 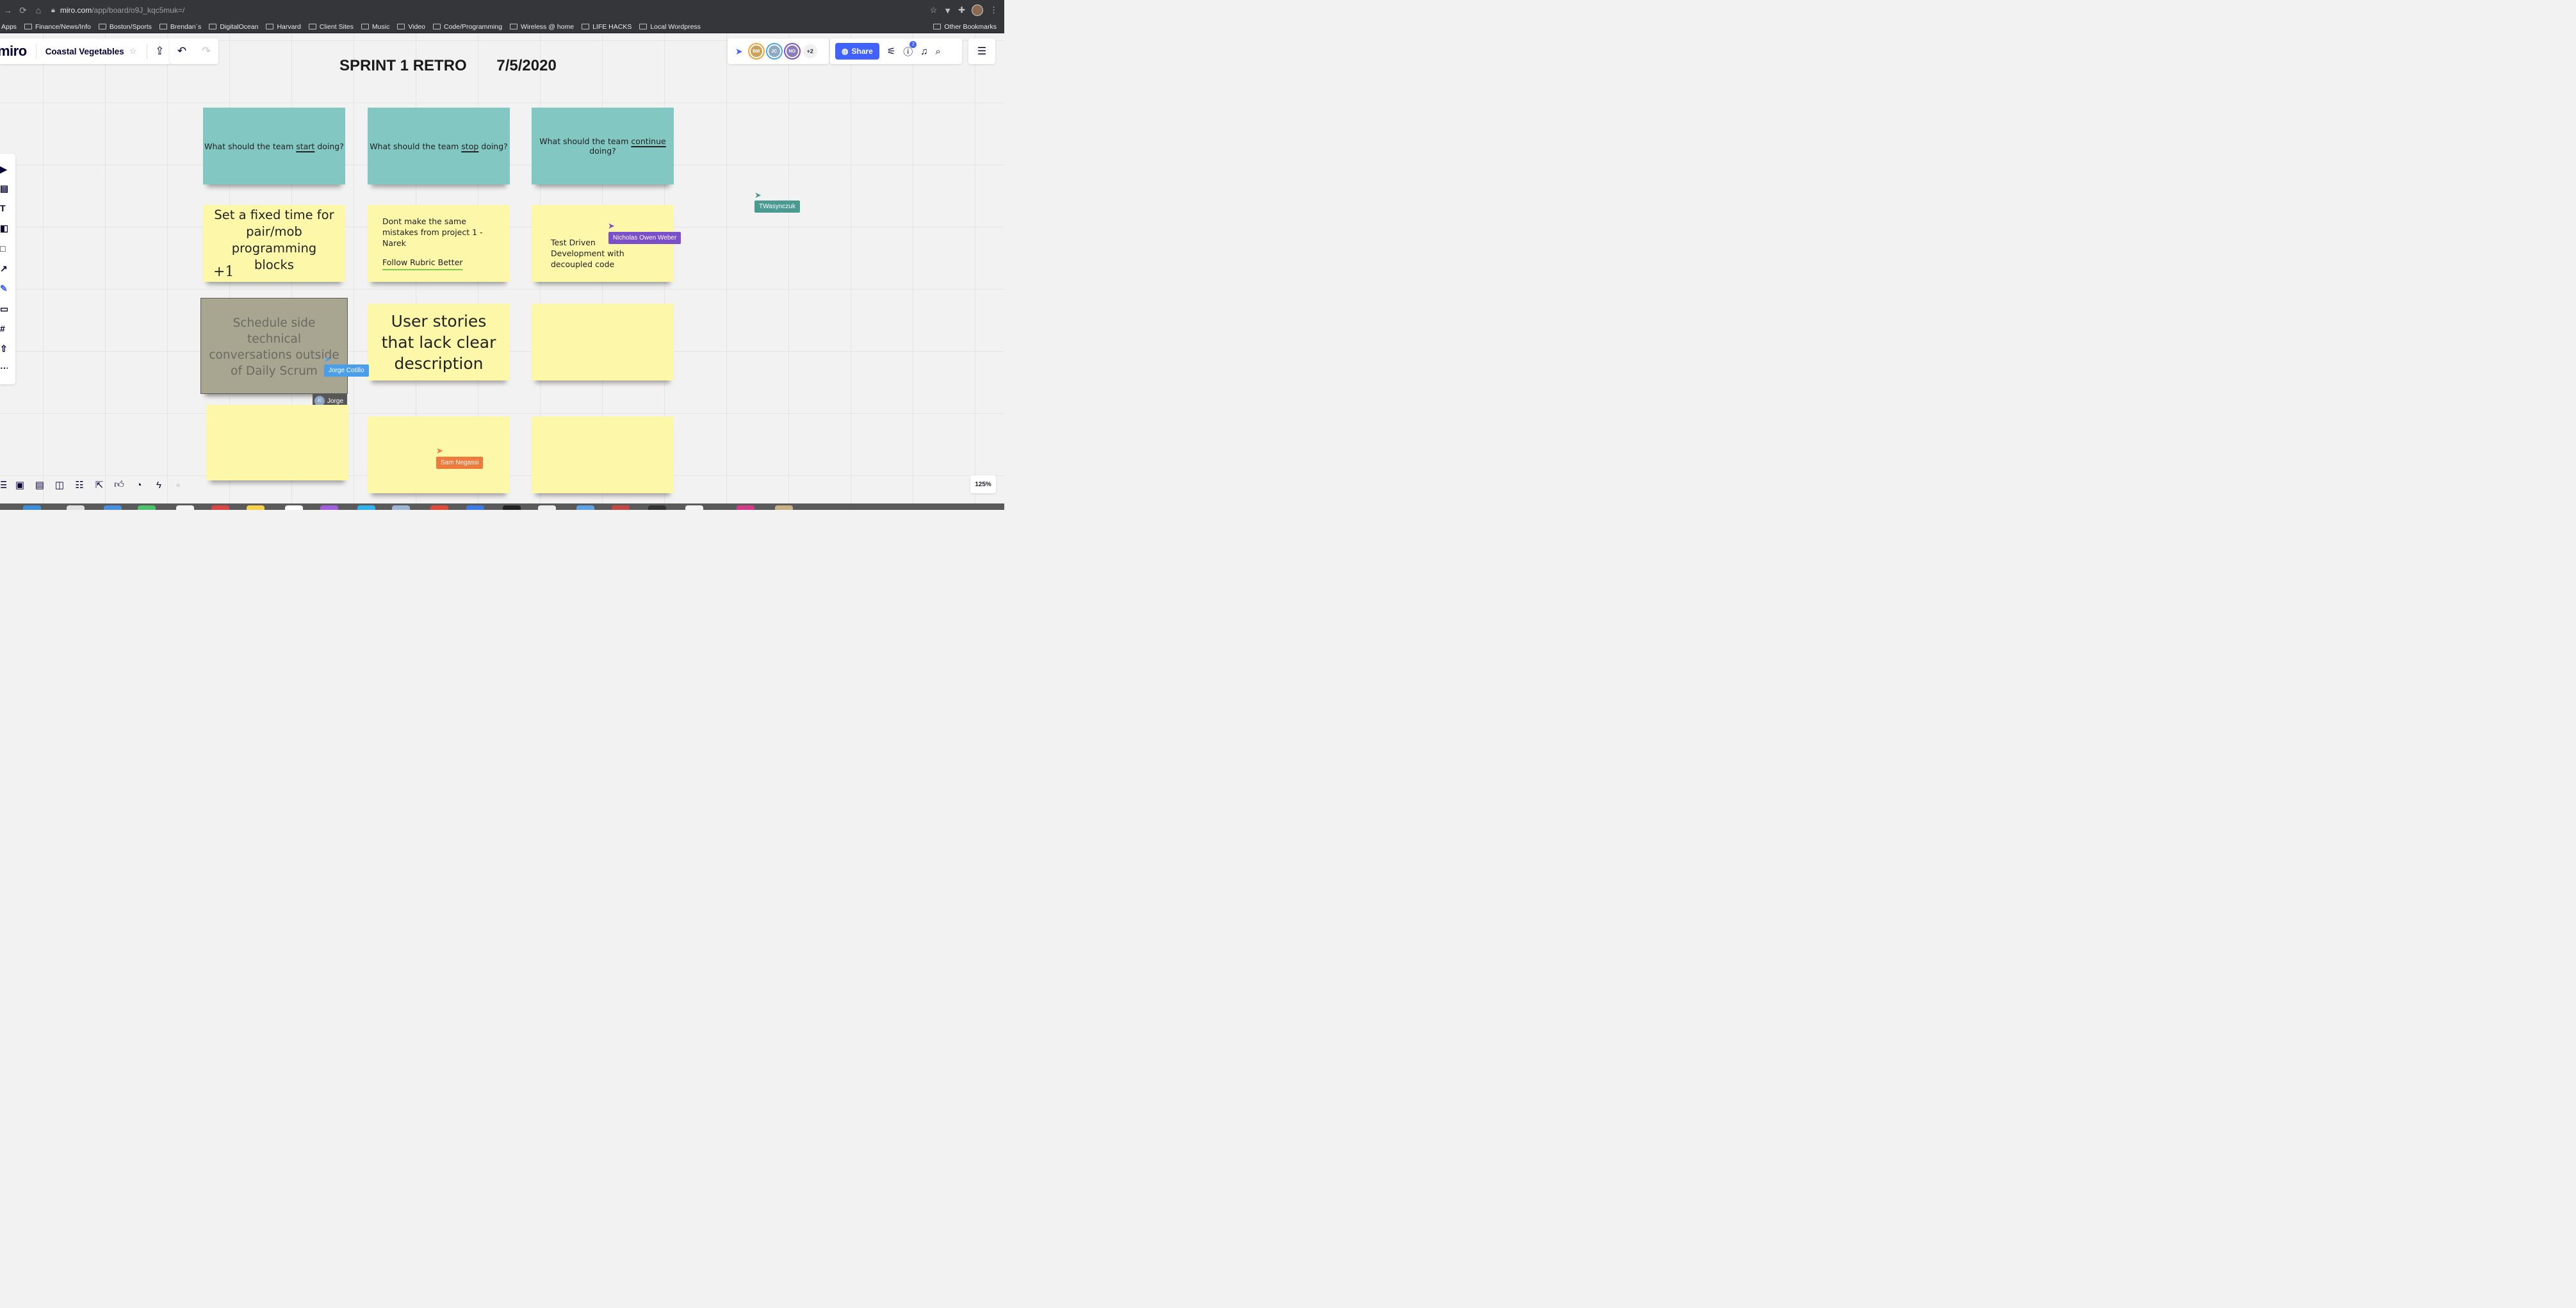 What do you see at coordinates (756, 51) in the screenshot?
I see `avatar: BM` at bounding box center [756, 51].